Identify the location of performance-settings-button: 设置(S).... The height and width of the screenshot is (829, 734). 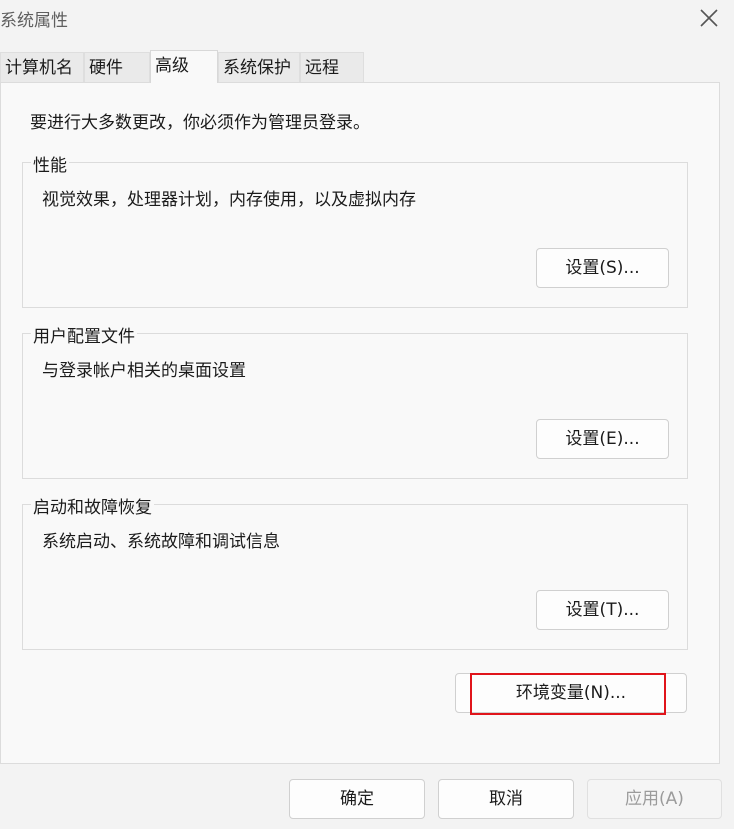
(602, 268).